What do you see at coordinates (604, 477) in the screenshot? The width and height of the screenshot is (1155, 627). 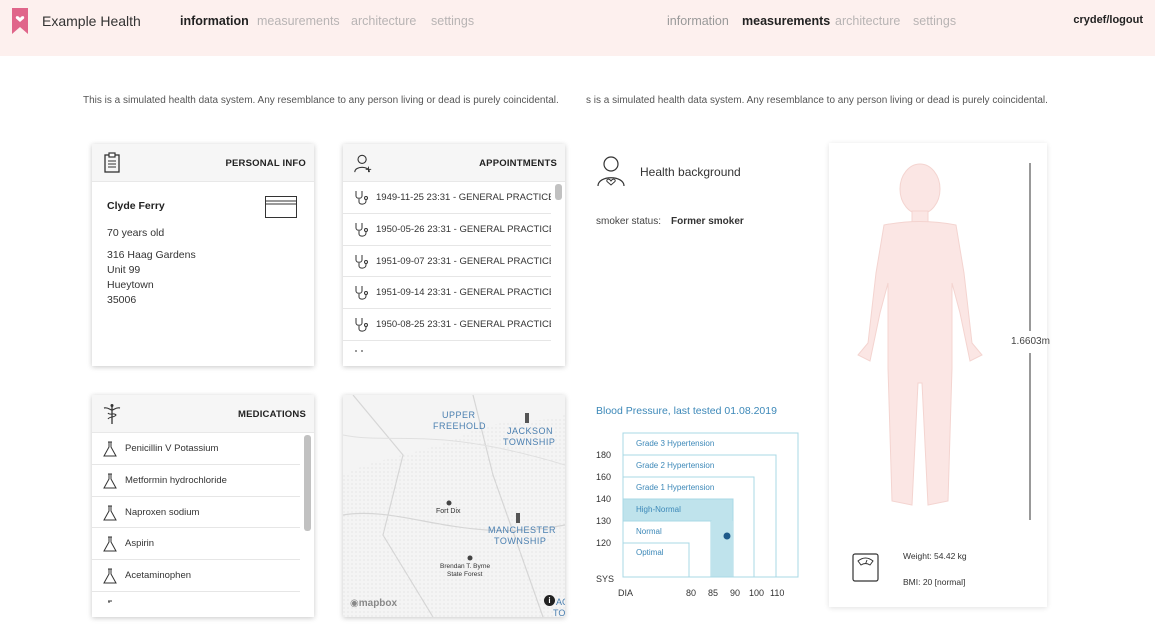 I see `sys-tick: 160` at bounding box center [604, 477].